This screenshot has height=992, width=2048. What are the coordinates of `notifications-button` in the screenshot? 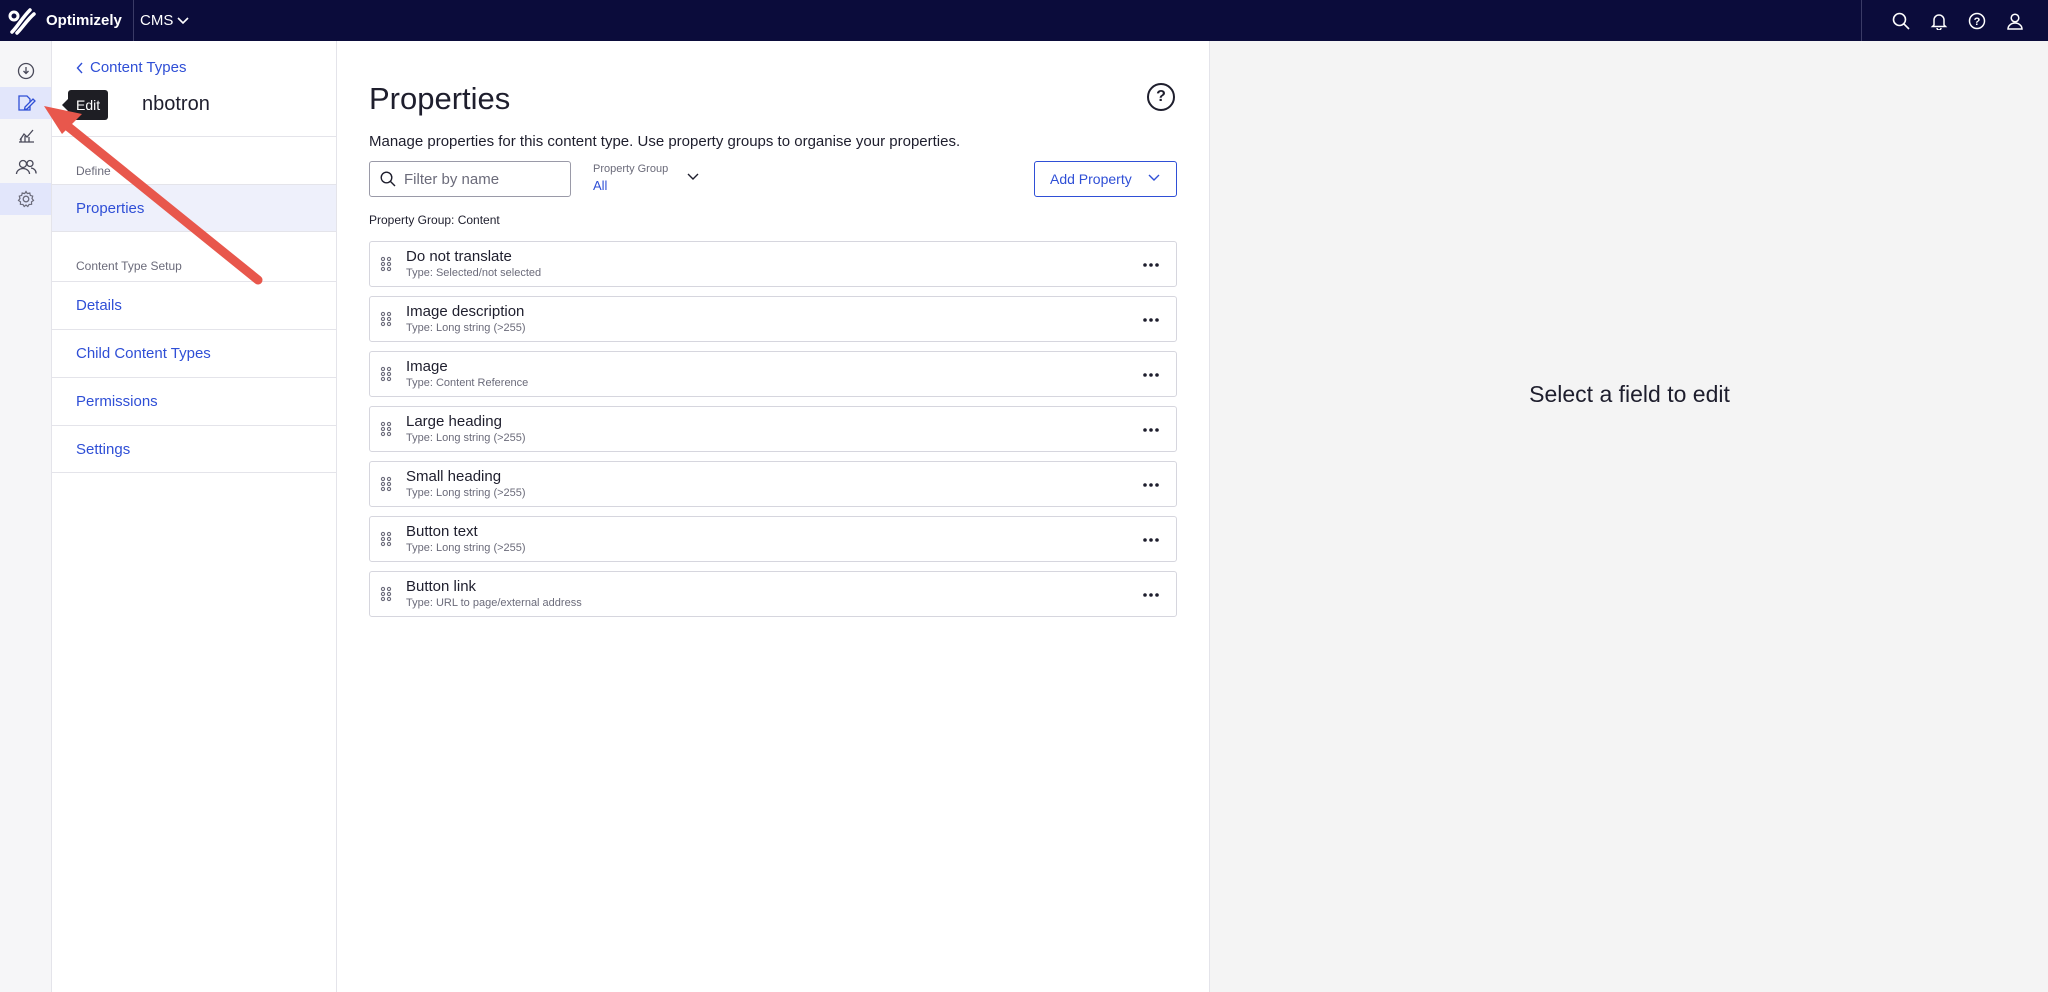 It's located at (1939, 20).